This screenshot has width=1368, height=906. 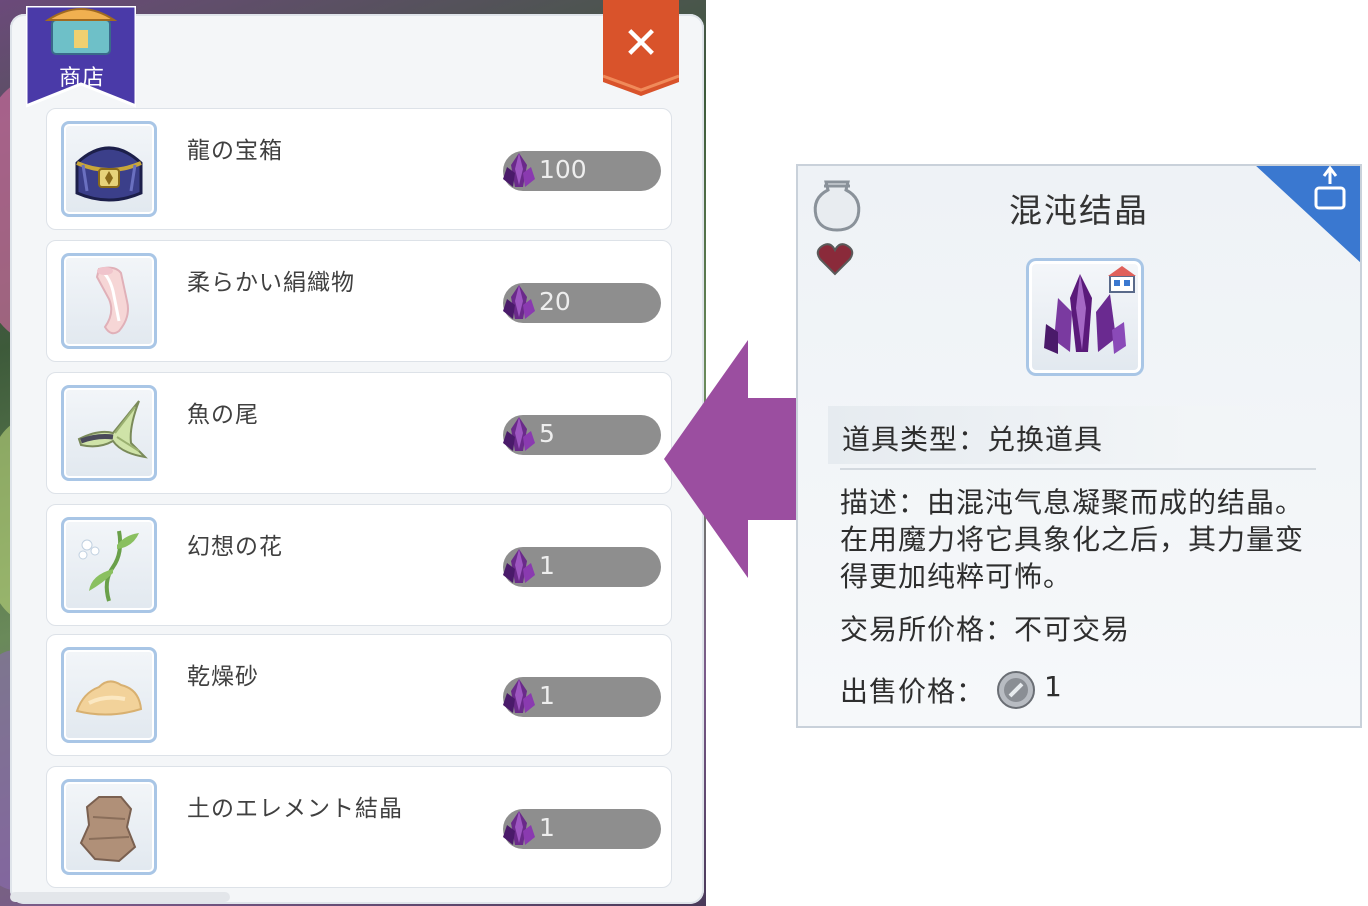 I want to click on item-type-band: 道具类型：兑换道具, so click(x=1090, y=435).